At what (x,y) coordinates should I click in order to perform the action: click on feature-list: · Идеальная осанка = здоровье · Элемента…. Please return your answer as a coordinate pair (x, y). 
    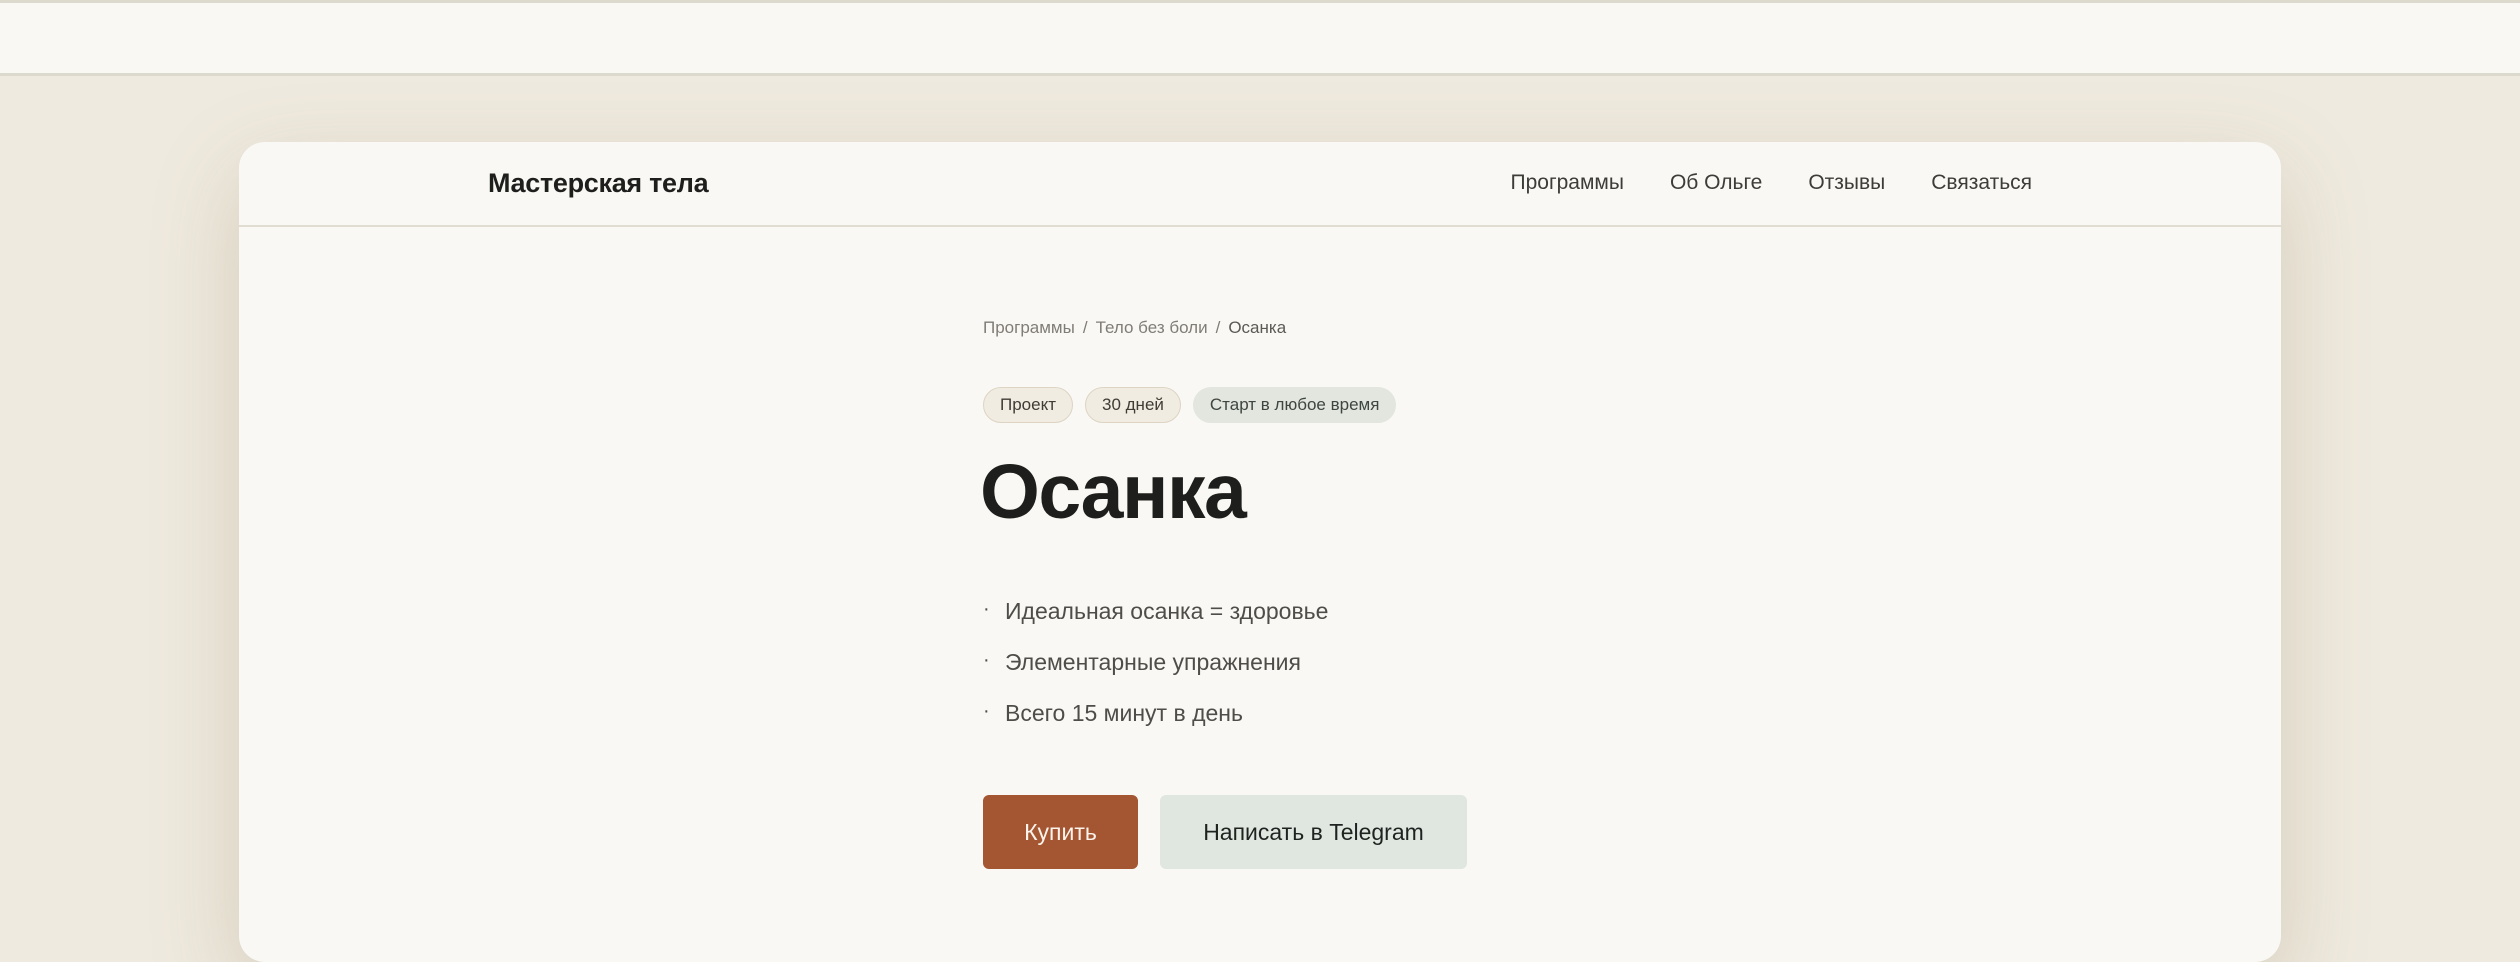
    Looking at the image, I should click on (1155, 674).